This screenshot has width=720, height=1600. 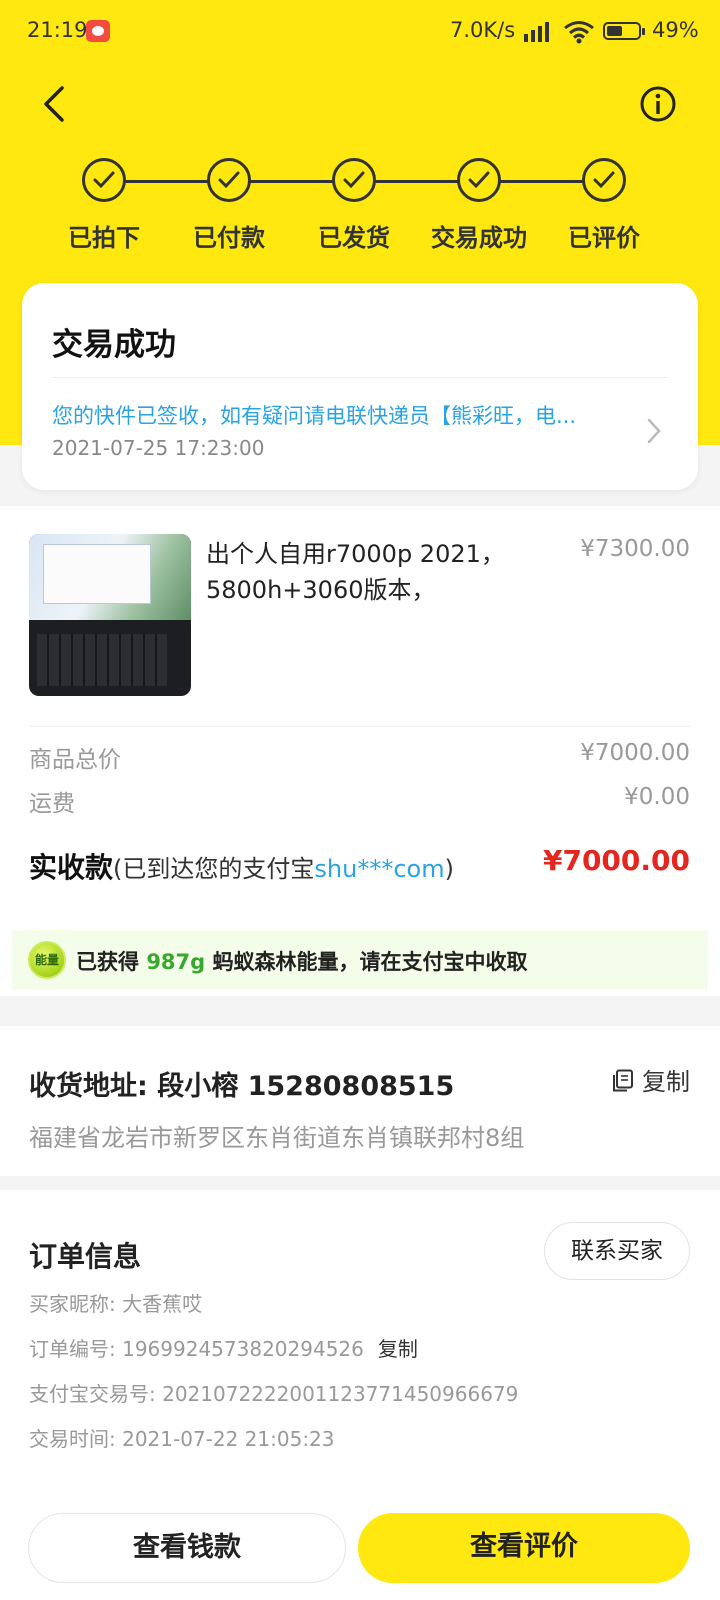 I want to click on step-label: 已评价, so click(x=604, y=238).